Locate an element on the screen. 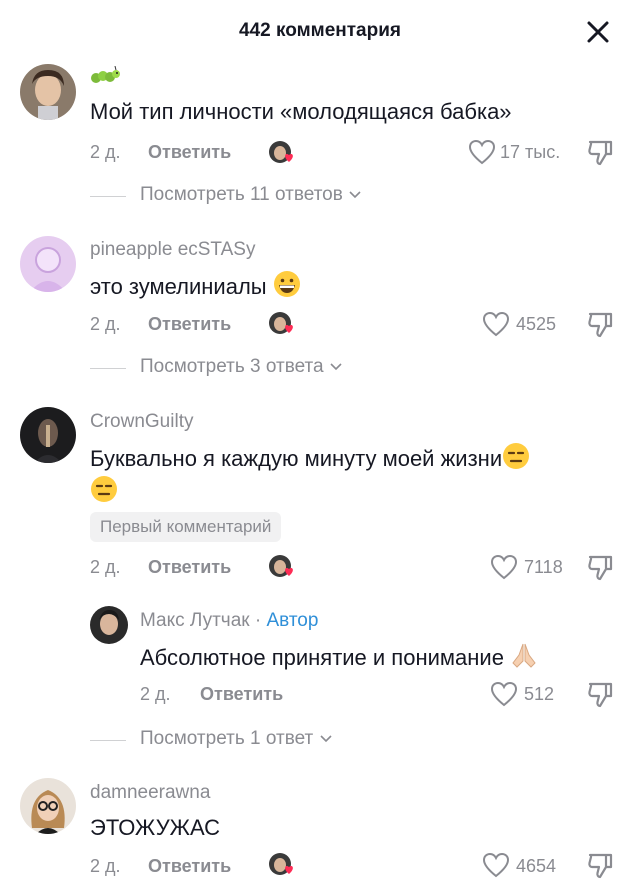 The image size is (640, 886). comment-text-content: Буквально я каждую минуту моей жизни is located at coordinates (296, 458).